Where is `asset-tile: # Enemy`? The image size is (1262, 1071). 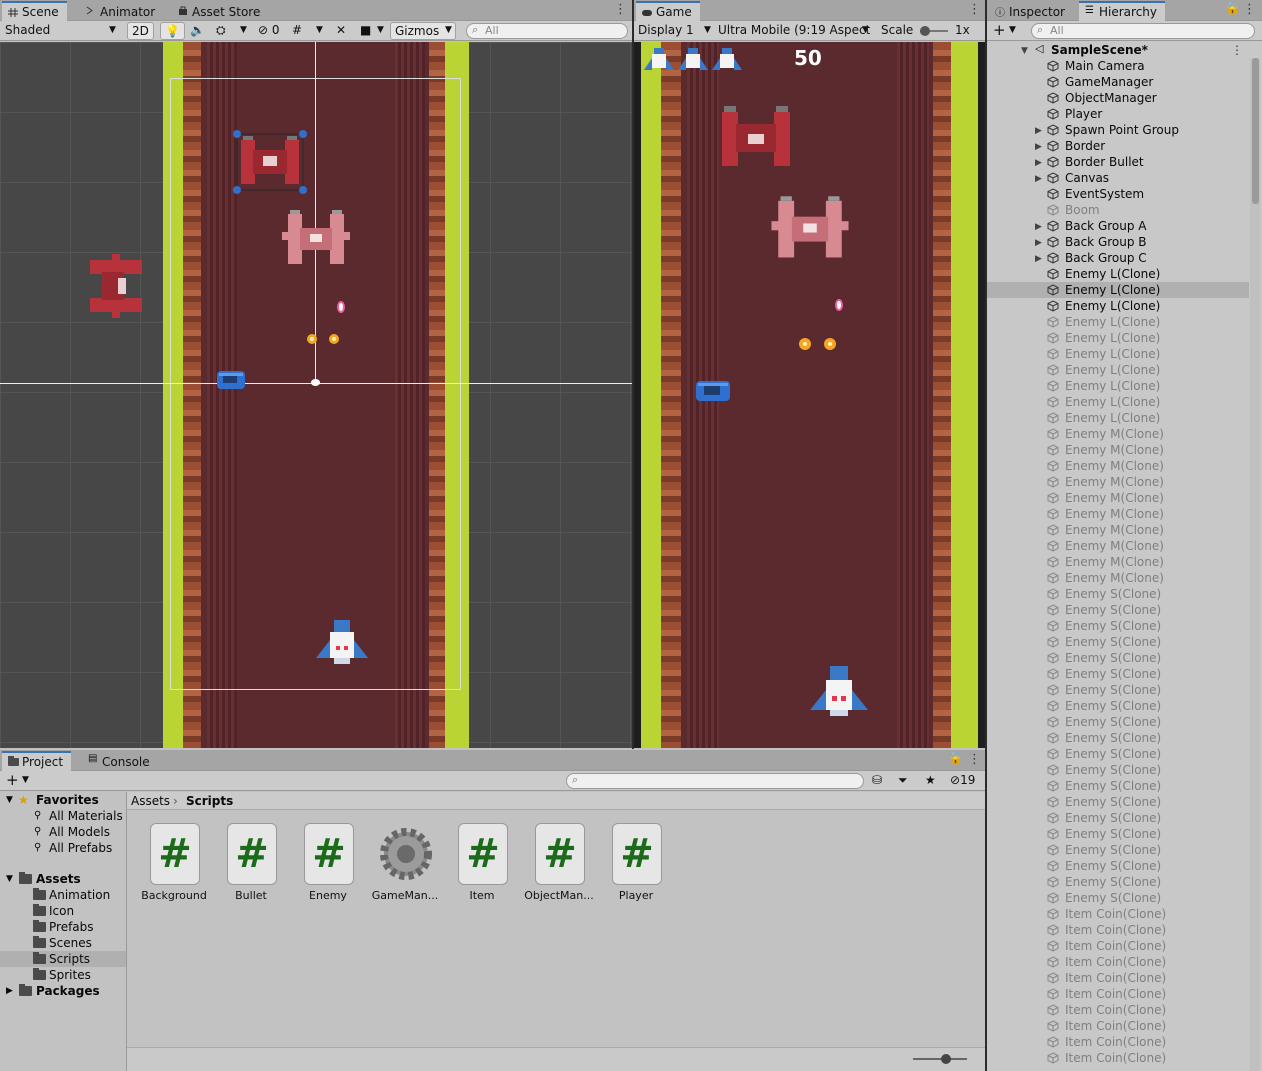
asset-tile: # Enemy is located at coordinates (328, 863).